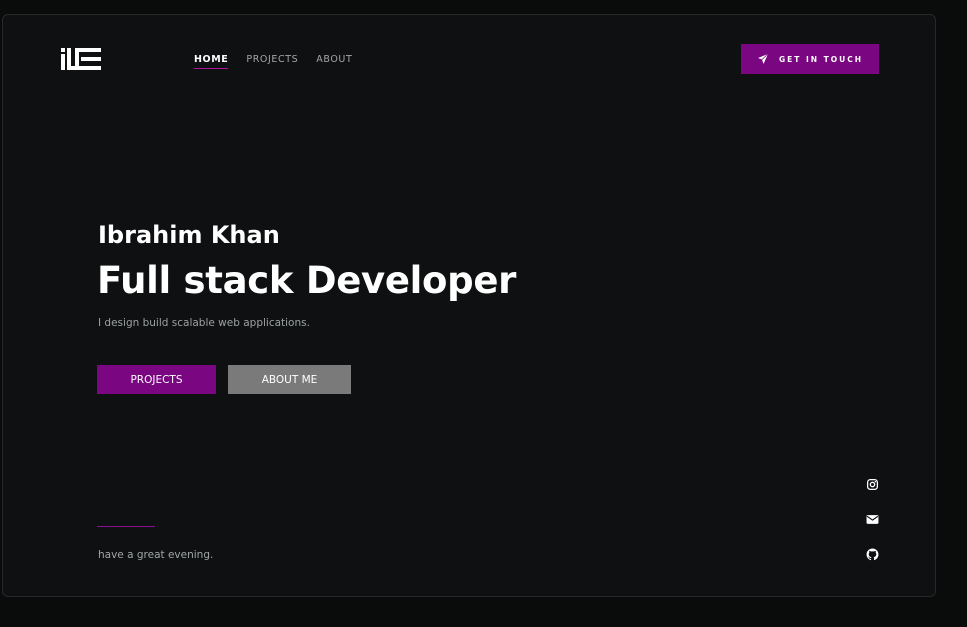  I want to click on main-nav: HOME PROJECTS ABOUT, so click(282, 61).